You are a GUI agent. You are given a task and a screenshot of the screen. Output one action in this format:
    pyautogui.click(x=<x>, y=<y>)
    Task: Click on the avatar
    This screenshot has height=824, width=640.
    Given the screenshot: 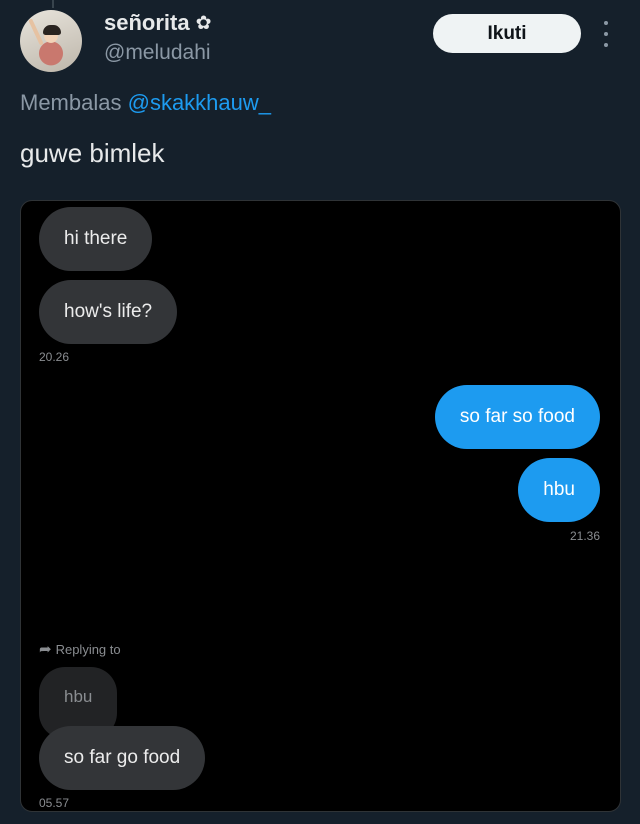 What is the action you would take?
    pyautogui.click(x=51, y=41)
    